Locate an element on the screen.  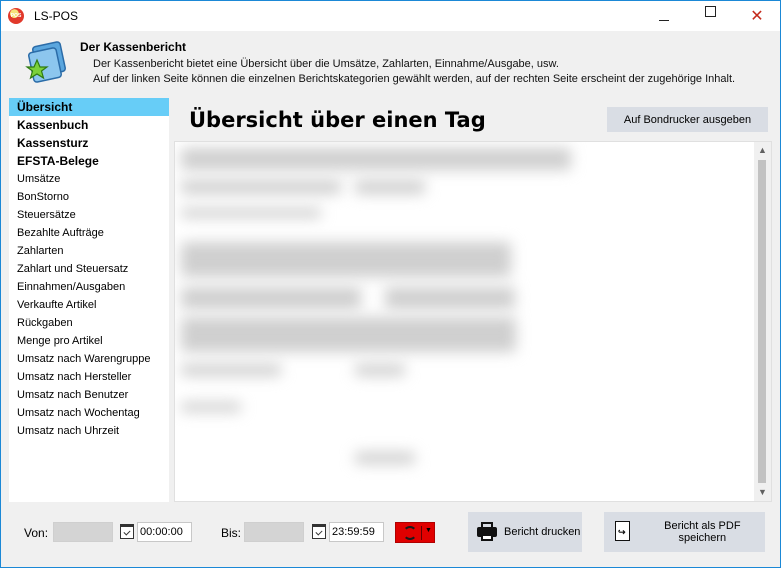
minimize-icon is located at coordinates (664, 20).